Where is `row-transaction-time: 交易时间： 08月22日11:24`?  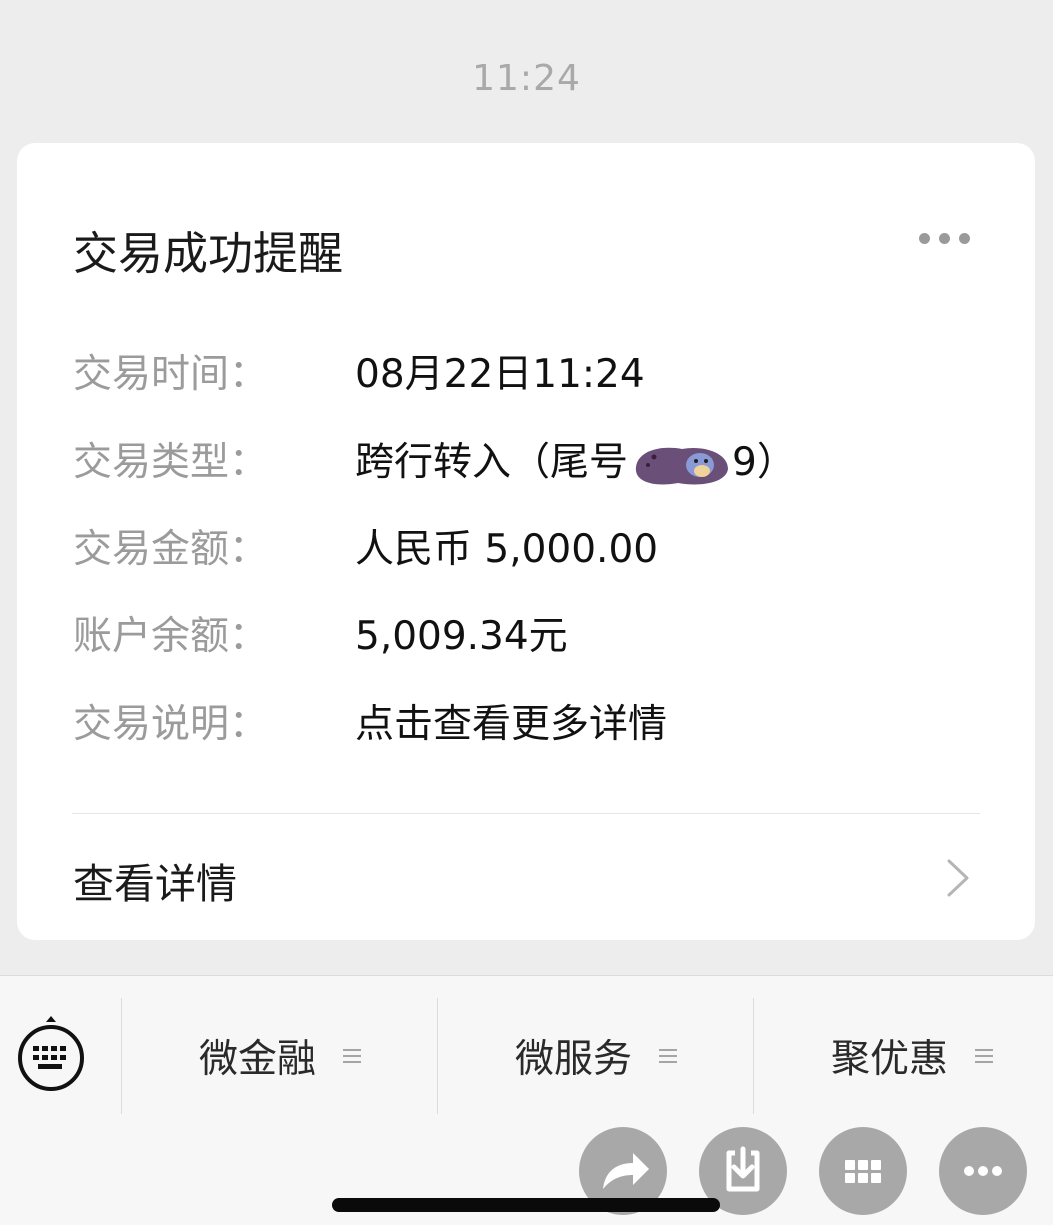
row-transaction-time: 交易时间： 08月22日11:24 is located at coordinates (523, 373).